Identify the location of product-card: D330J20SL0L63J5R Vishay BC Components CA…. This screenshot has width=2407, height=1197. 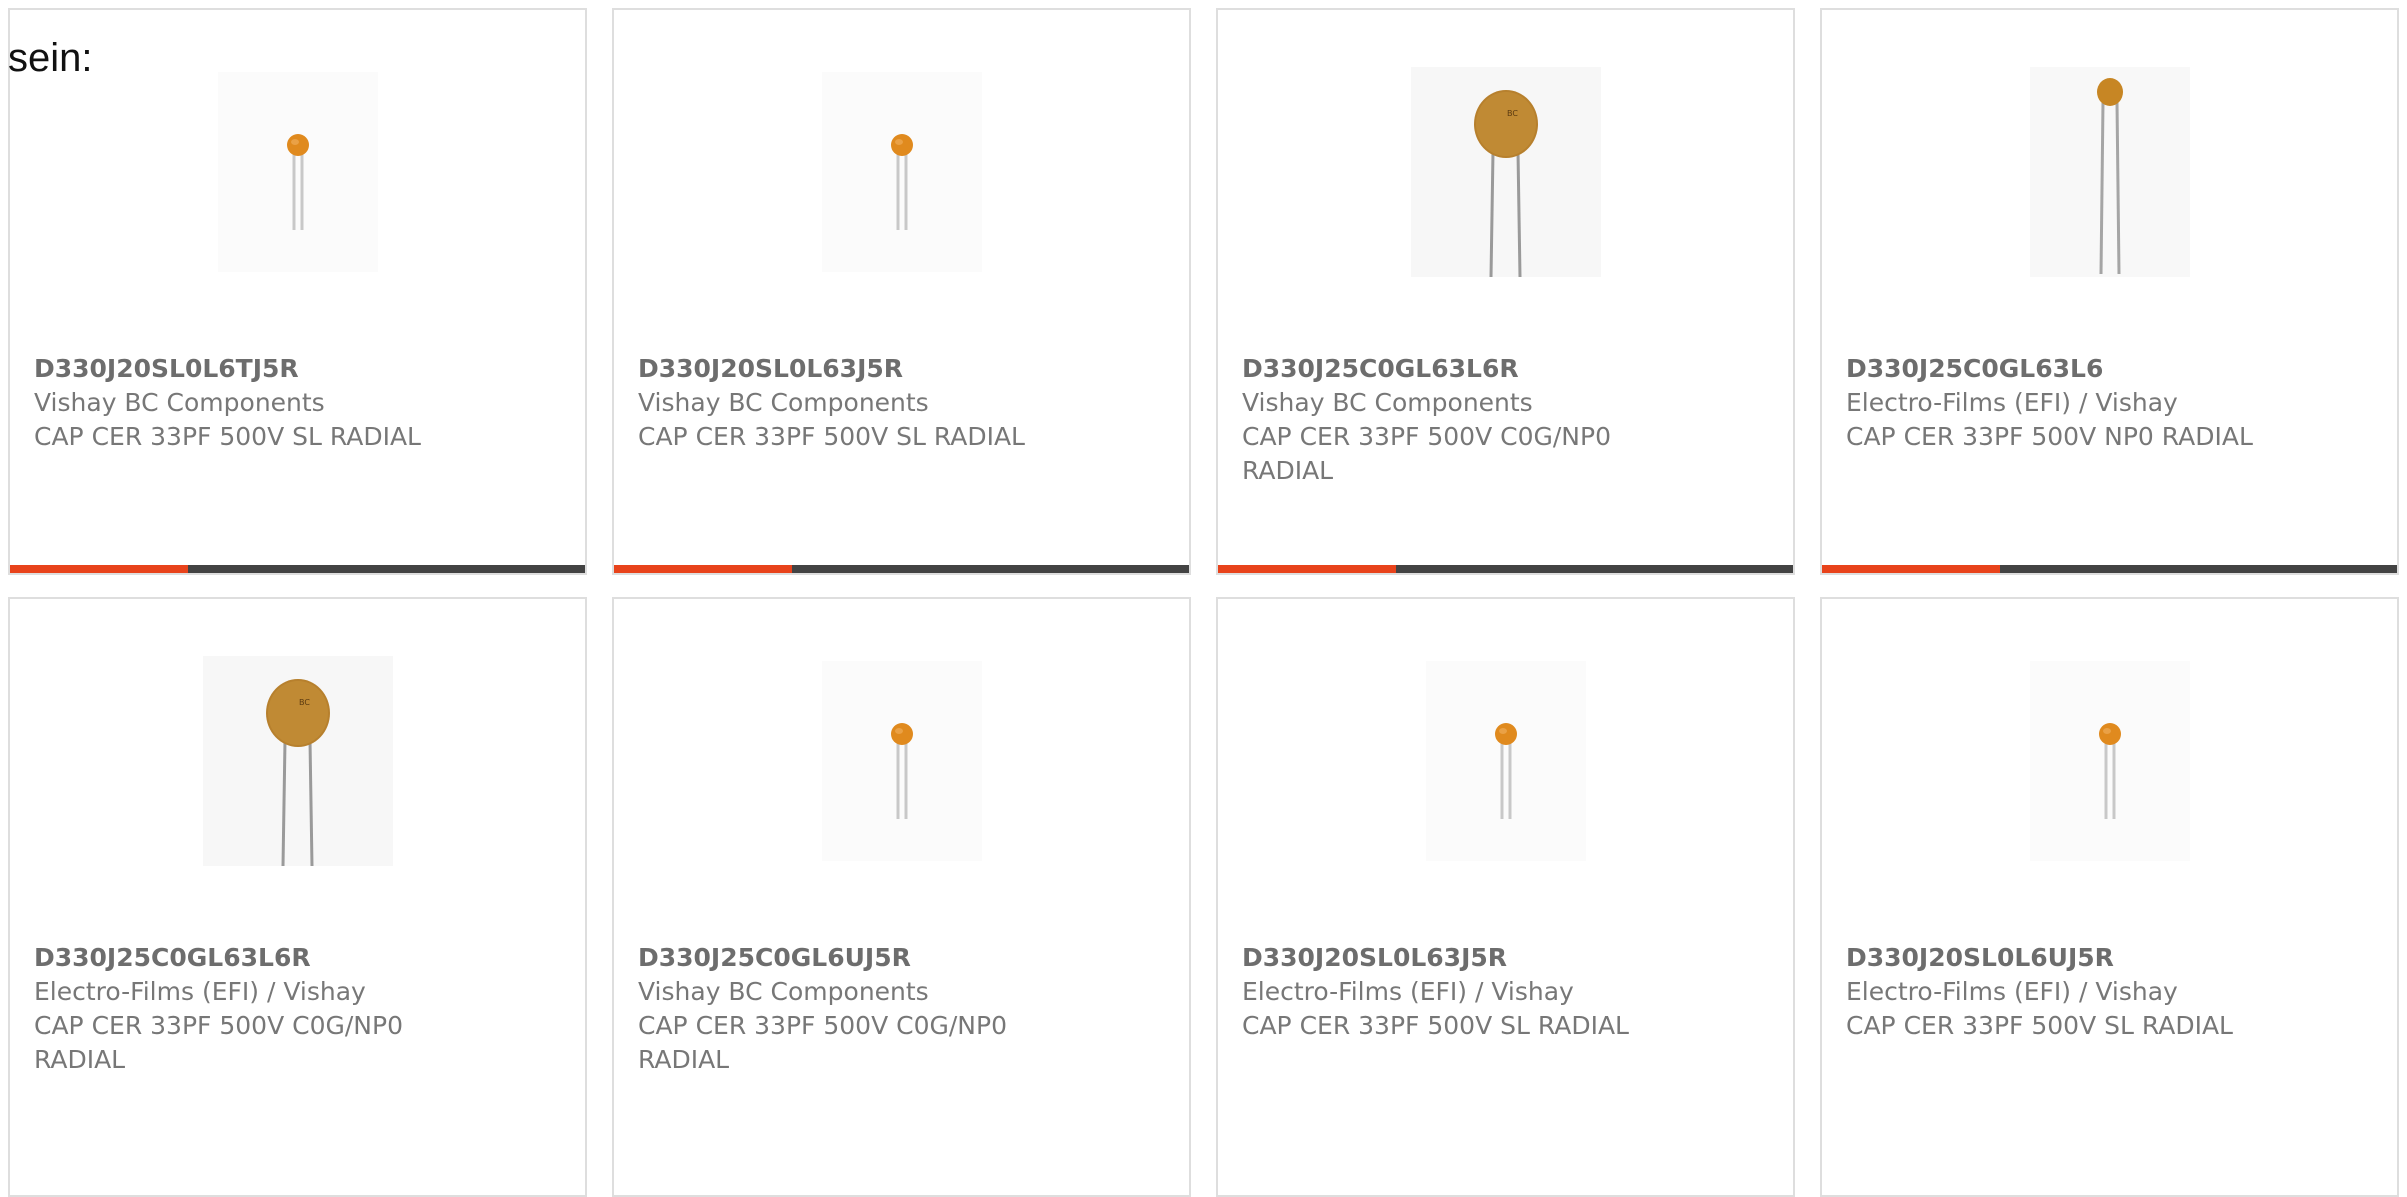
(901, 291).